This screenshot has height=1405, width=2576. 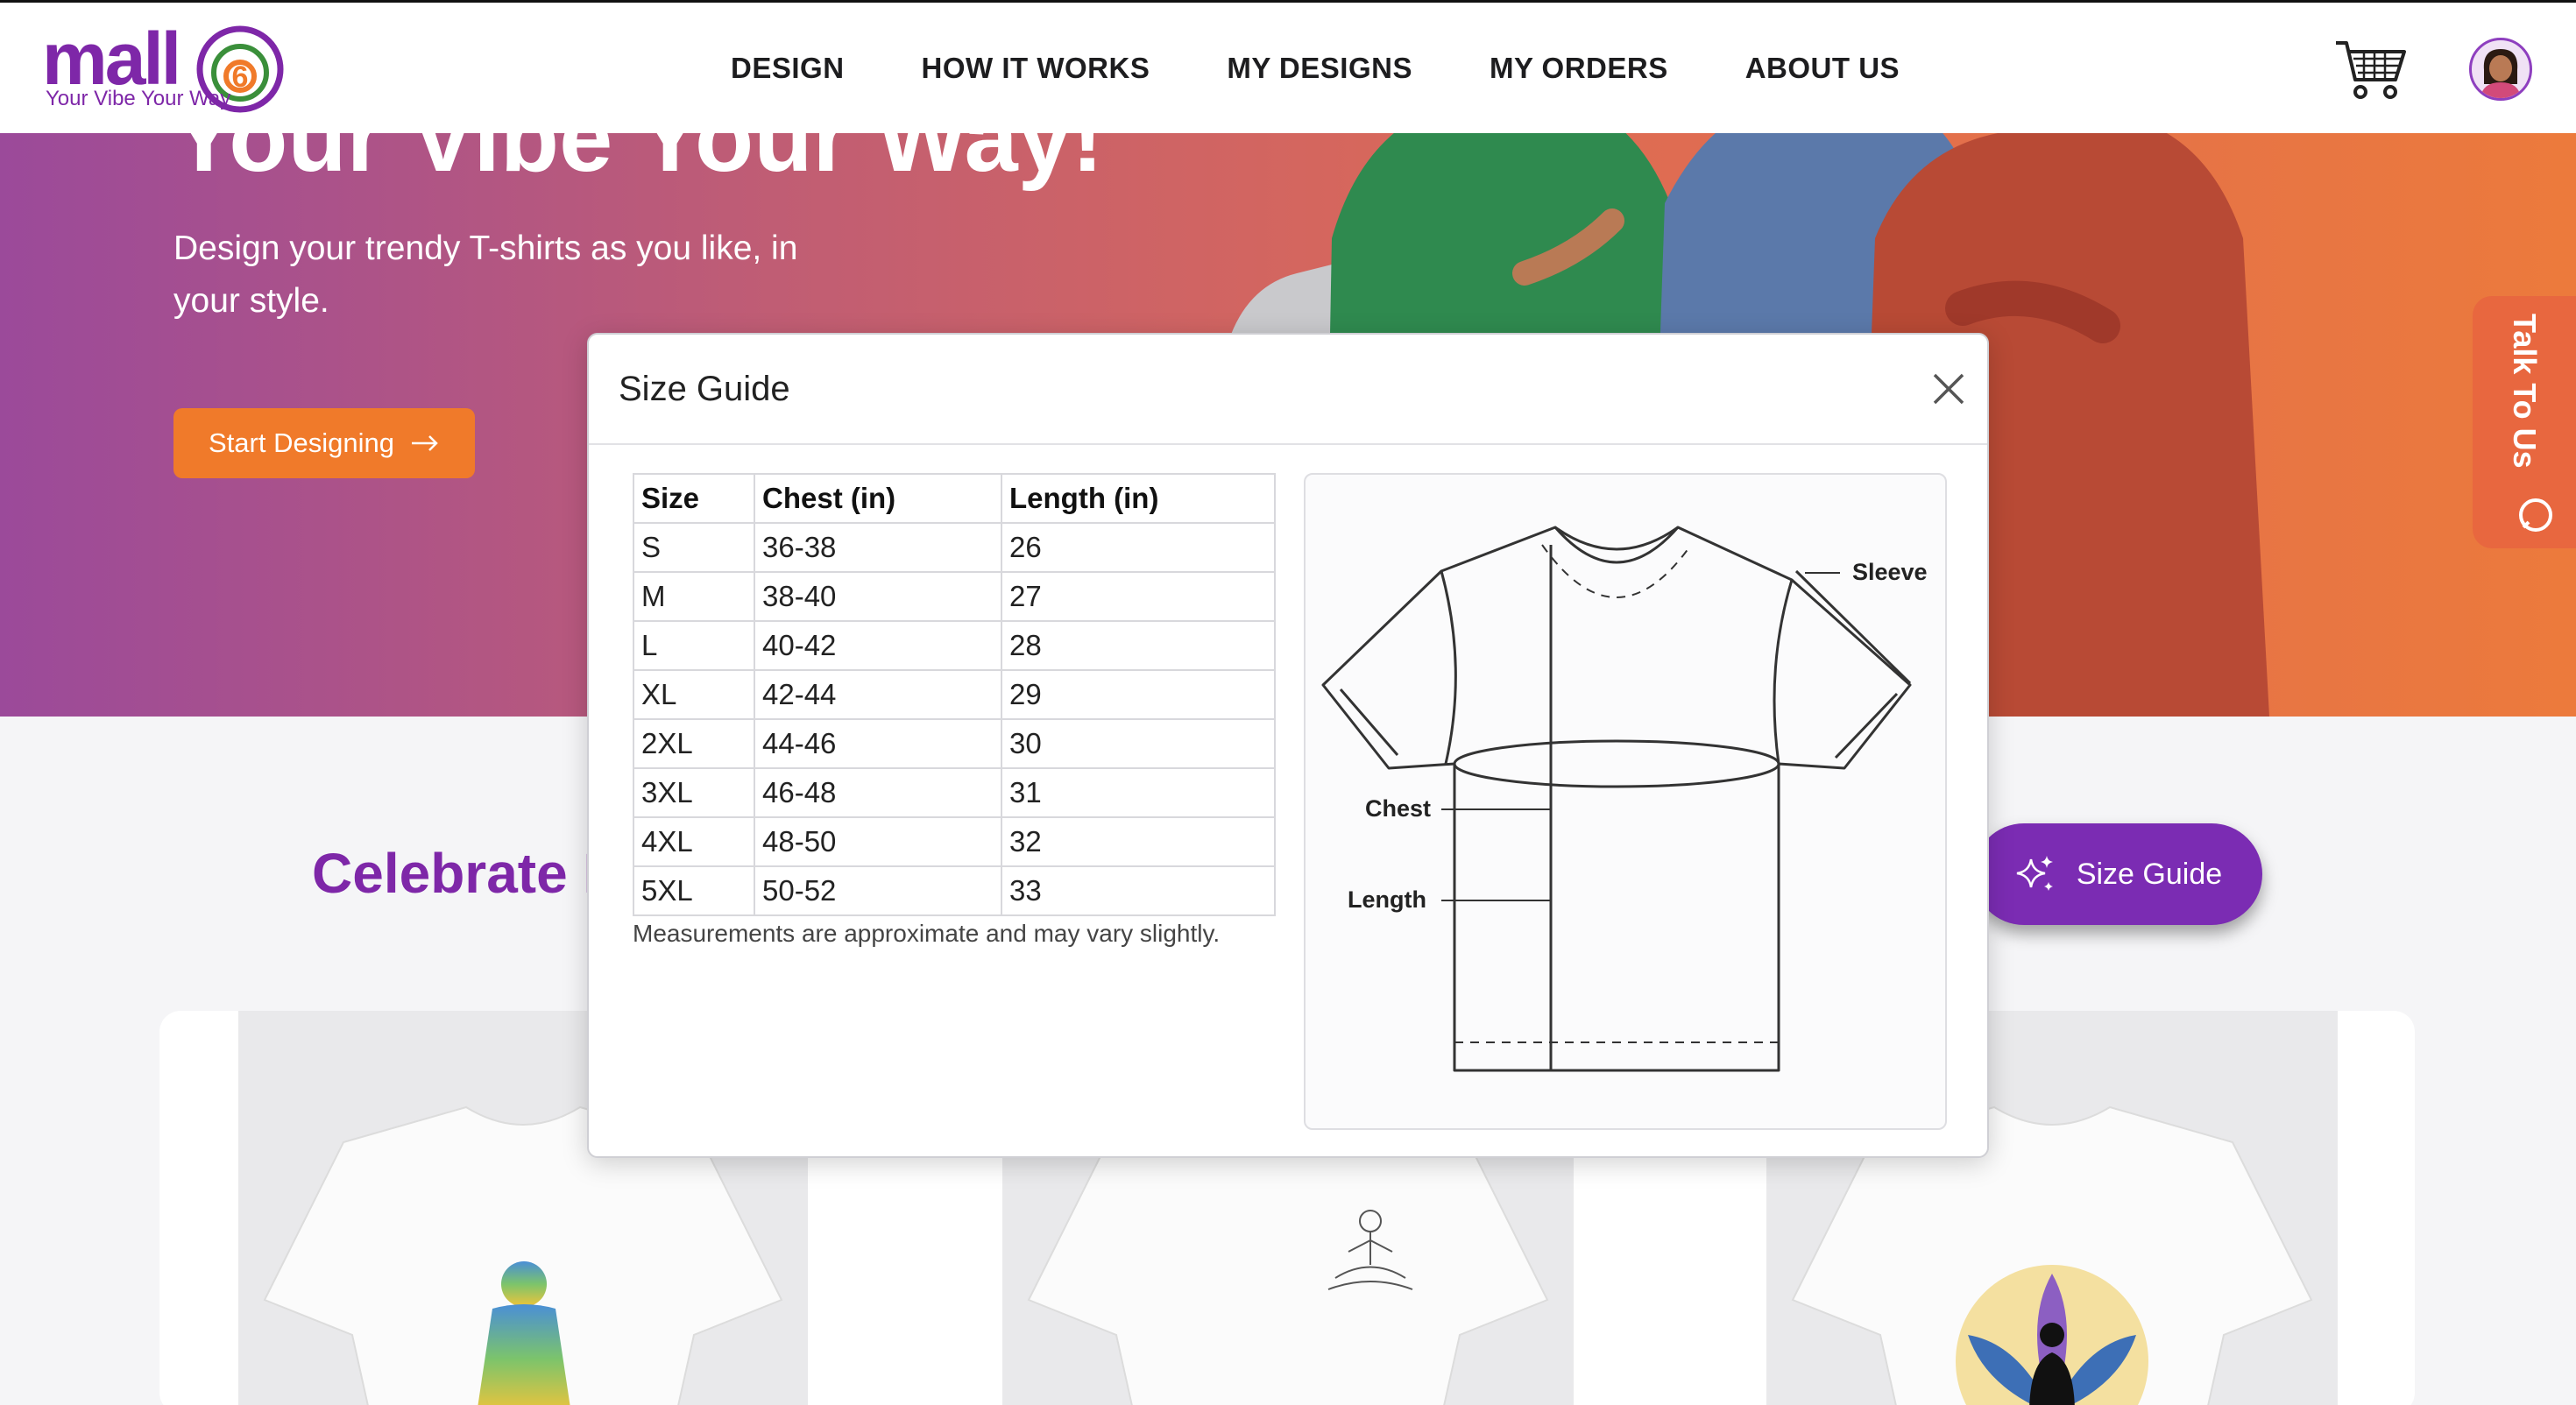 What do you see at coordinates (2034, 873) in the screenshot?
I see `sparkle-icon` at bounding box center [2034, 873].